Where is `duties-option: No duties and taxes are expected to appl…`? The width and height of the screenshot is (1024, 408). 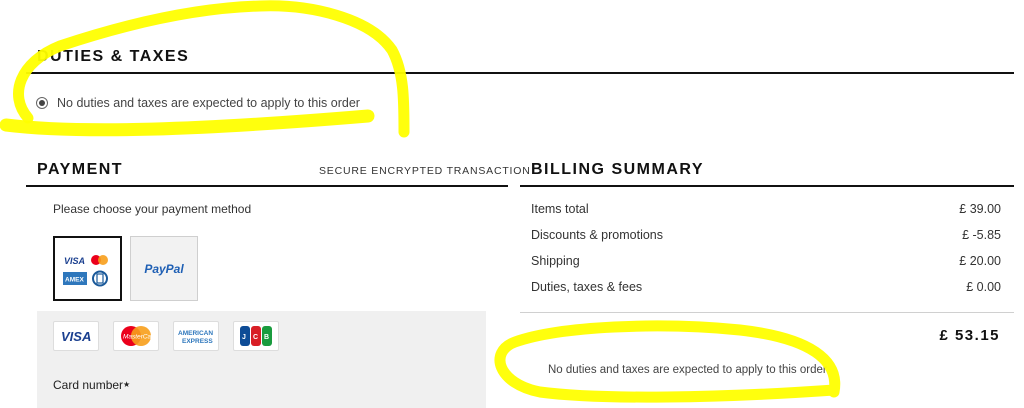 duties-option: No duties and taxes are expected to appl… is located at coordinates (198, 103).